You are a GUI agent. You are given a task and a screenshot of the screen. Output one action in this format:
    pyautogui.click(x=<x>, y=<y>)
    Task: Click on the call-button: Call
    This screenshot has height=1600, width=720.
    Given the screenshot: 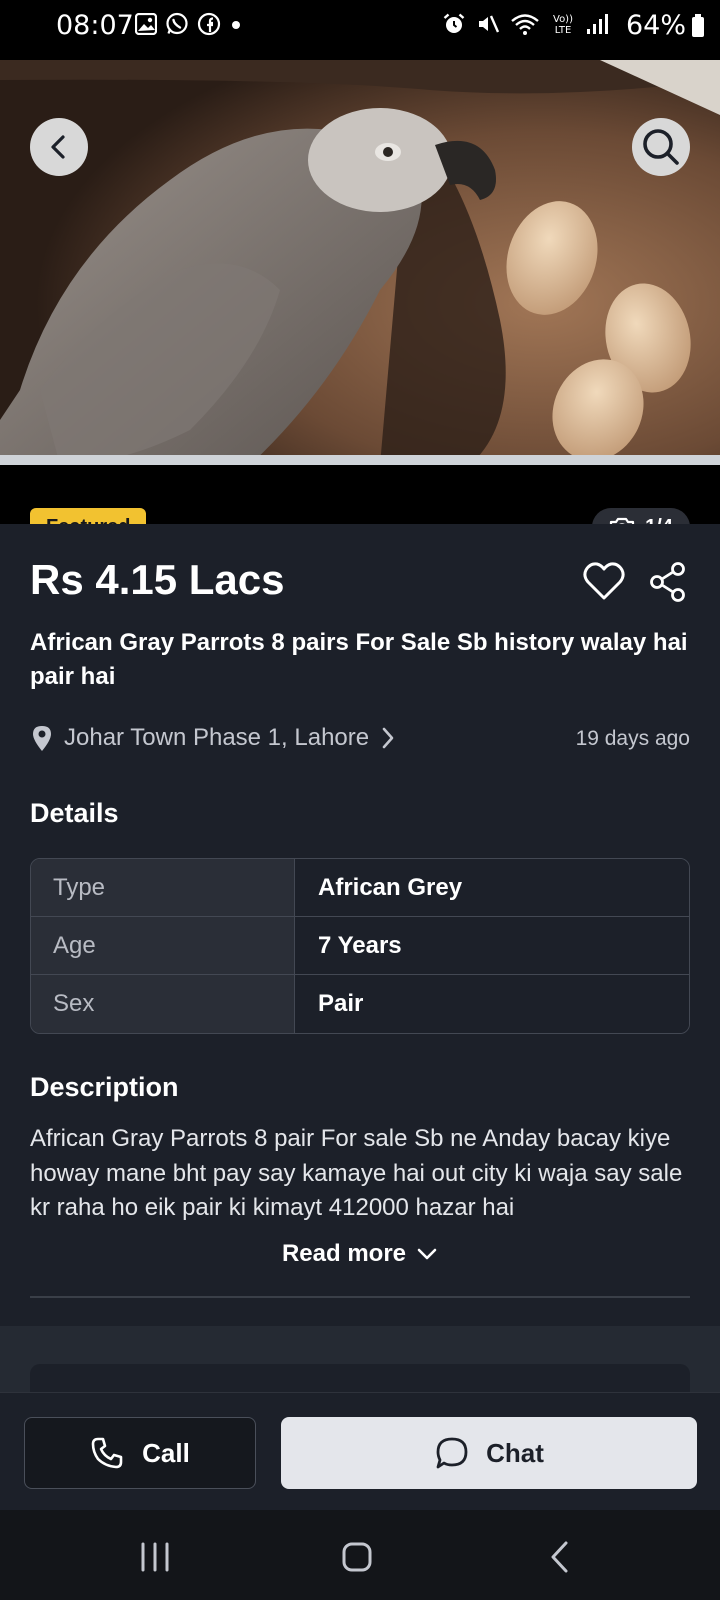 What is the action you would take?
    pyautogui.click(x=140, y=1453)
    